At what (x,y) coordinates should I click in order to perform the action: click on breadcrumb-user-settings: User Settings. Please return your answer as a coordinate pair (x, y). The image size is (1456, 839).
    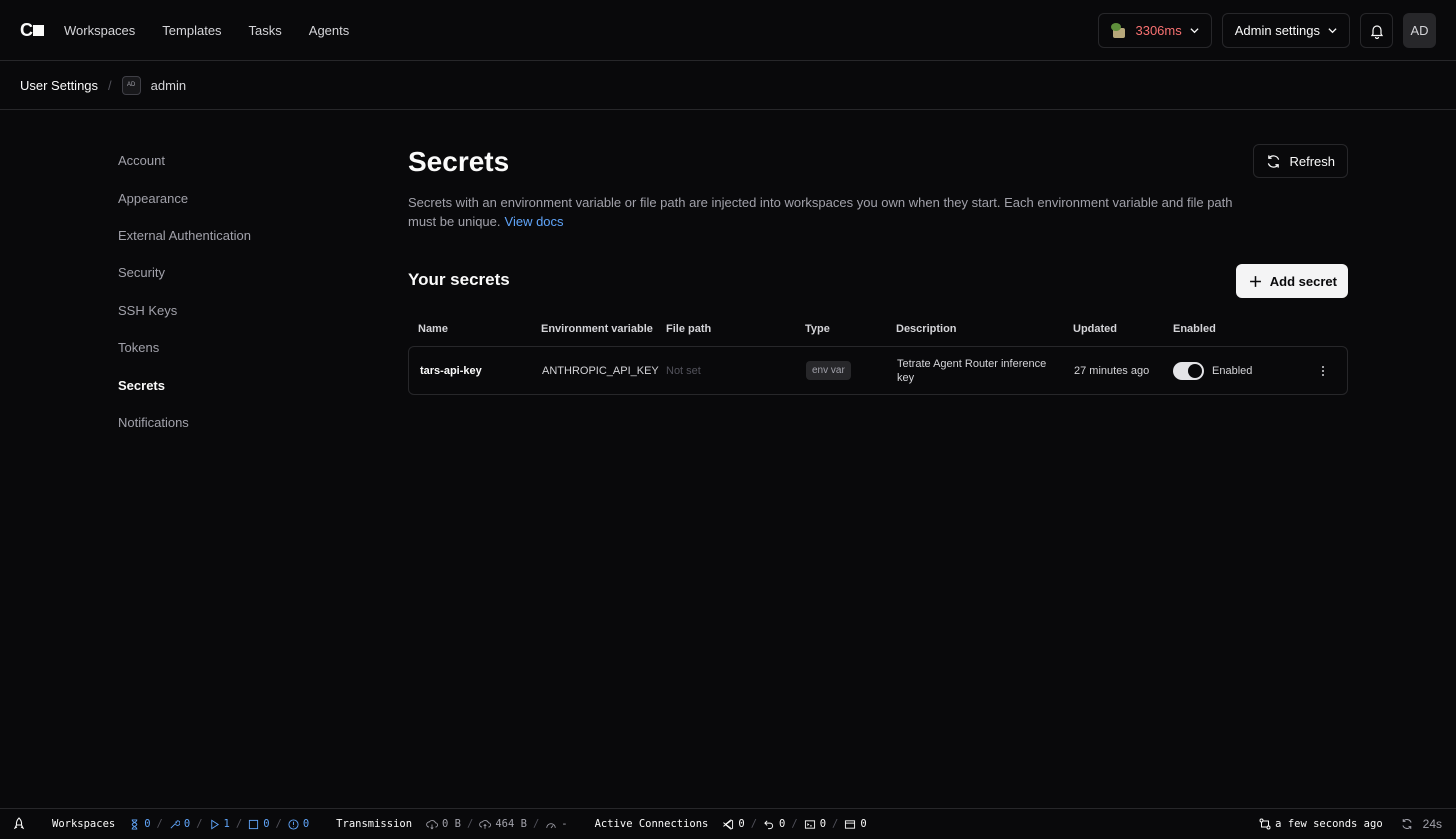
    Looking at the image, I should click on (59, 85).